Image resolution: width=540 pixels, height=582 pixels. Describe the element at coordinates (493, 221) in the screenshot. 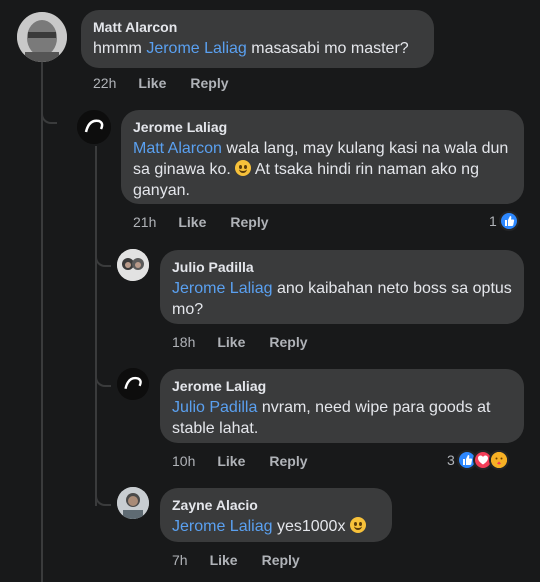

I see `reaction-count: 1` at that location.